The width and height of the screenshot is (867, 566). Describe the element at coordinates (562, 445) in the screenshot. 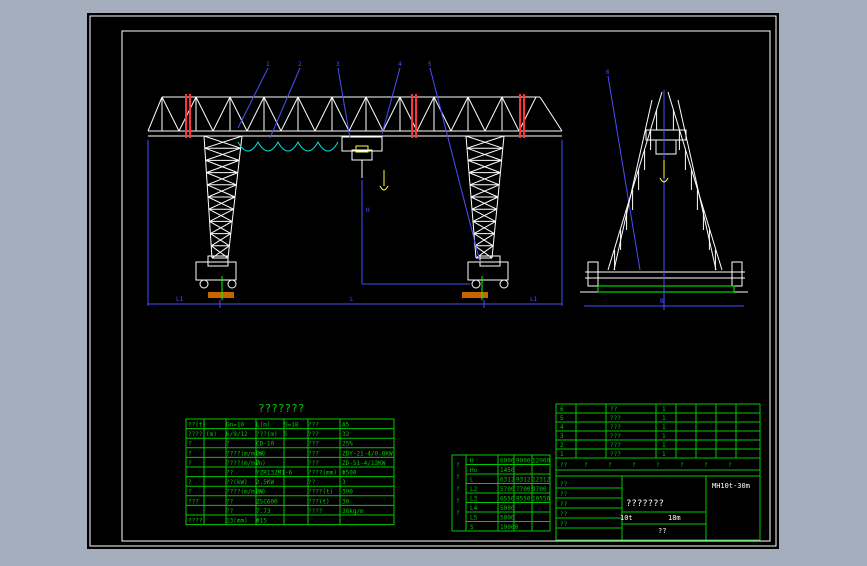

I see `part-cell: 2` at that location.